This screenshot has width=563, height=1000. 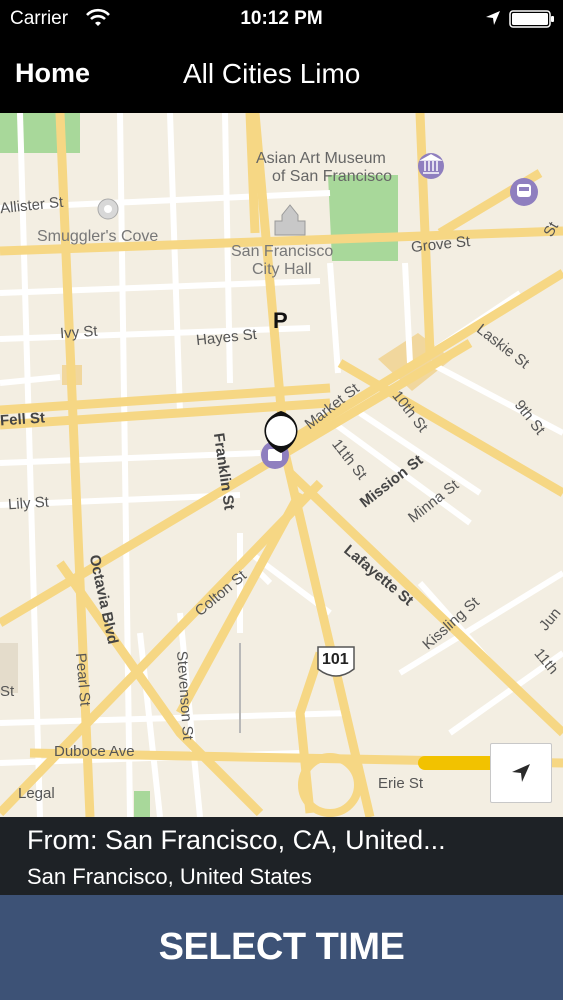 I want to click on street-label: Pearl St, so click(x=82, y=679).